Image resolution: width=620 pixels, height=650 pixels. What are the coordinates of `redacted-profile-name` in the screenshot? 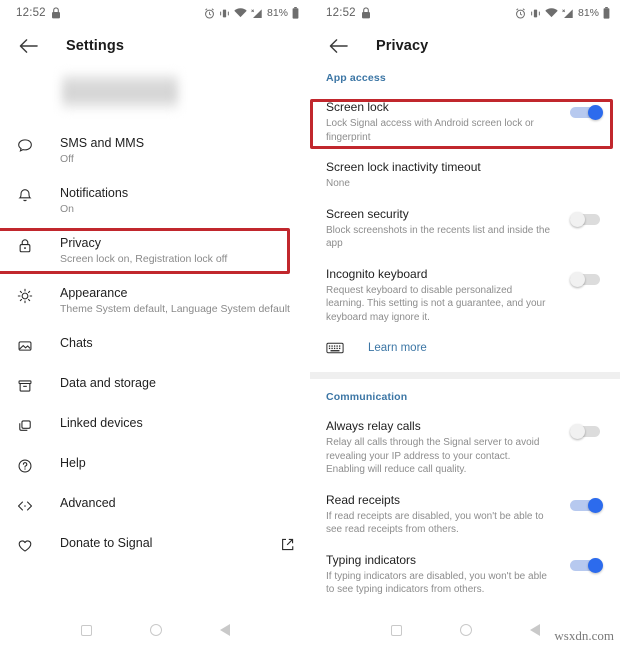 It's located at (120, 92).